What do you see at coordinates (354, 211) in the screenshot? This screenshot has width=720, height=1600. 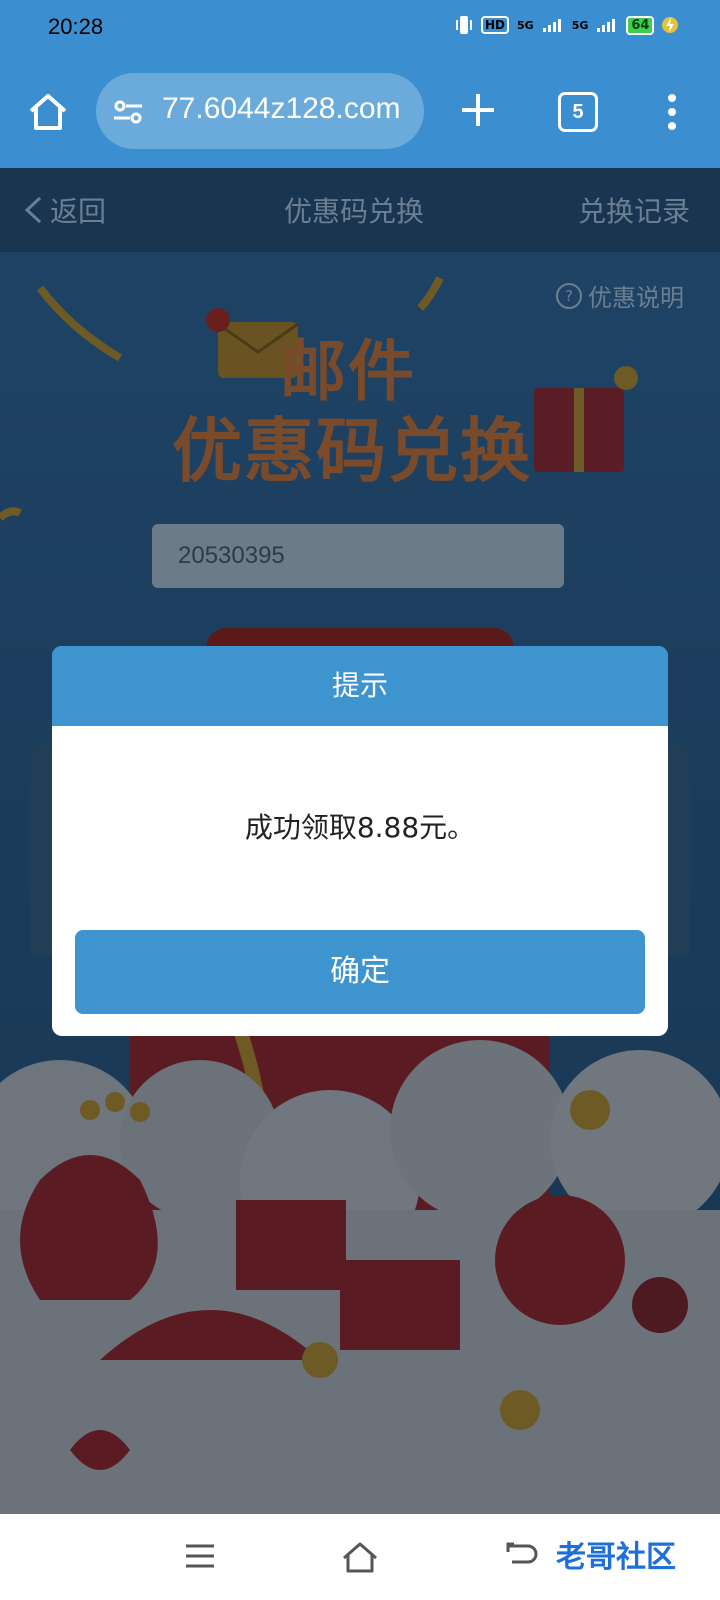 I see `page-title: 优惠码兑换` at bounding box center [354, 211].